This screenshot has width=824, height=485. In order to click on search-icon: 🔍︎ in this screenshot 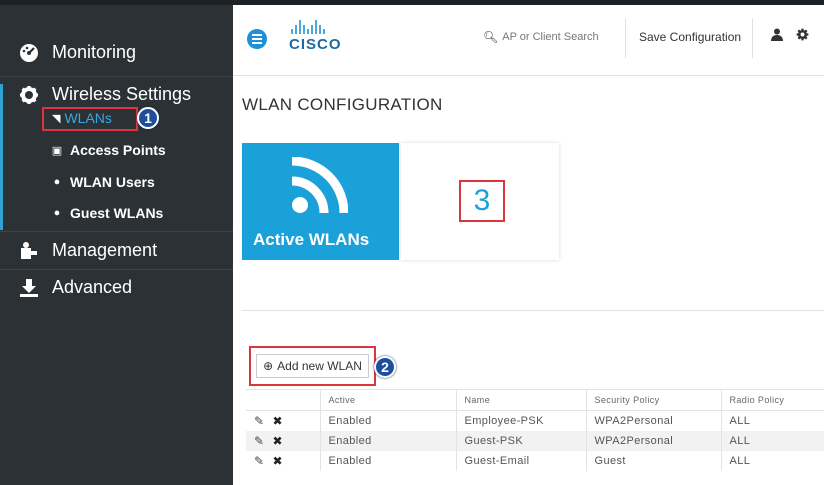, I will do `click(491, 37)`.